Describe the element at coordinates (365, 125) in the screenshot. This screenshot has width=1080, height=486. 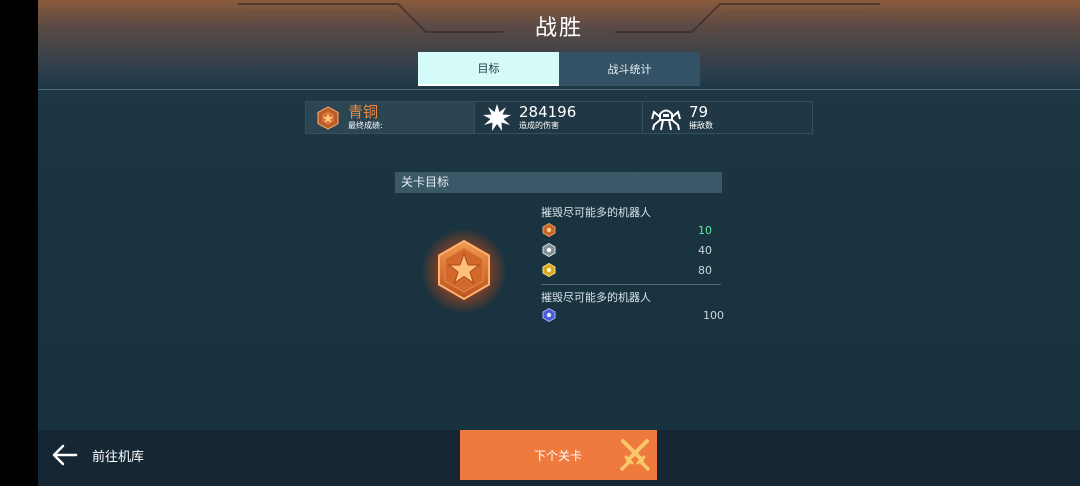
I see `rank-label: 最终成绩:` at that location.